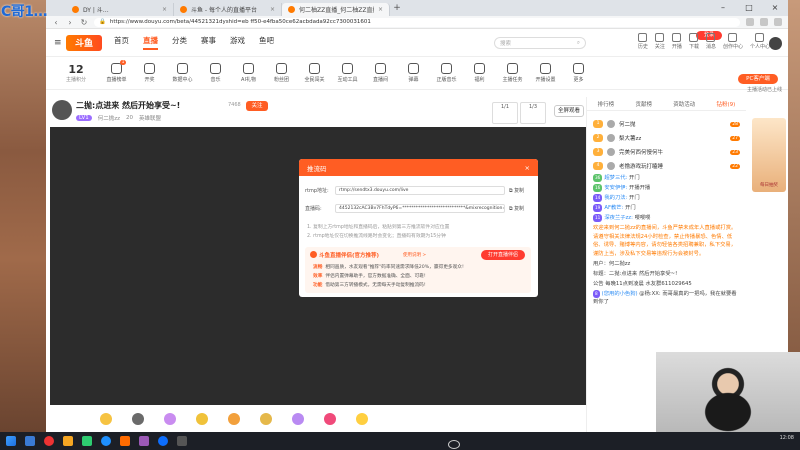 This screenshot has height=450, width=800. What do you see at coordinates (540, 43) in the screenshot?
I see `search-input: 搜索 ⌕` at bounding box center [540, 43].